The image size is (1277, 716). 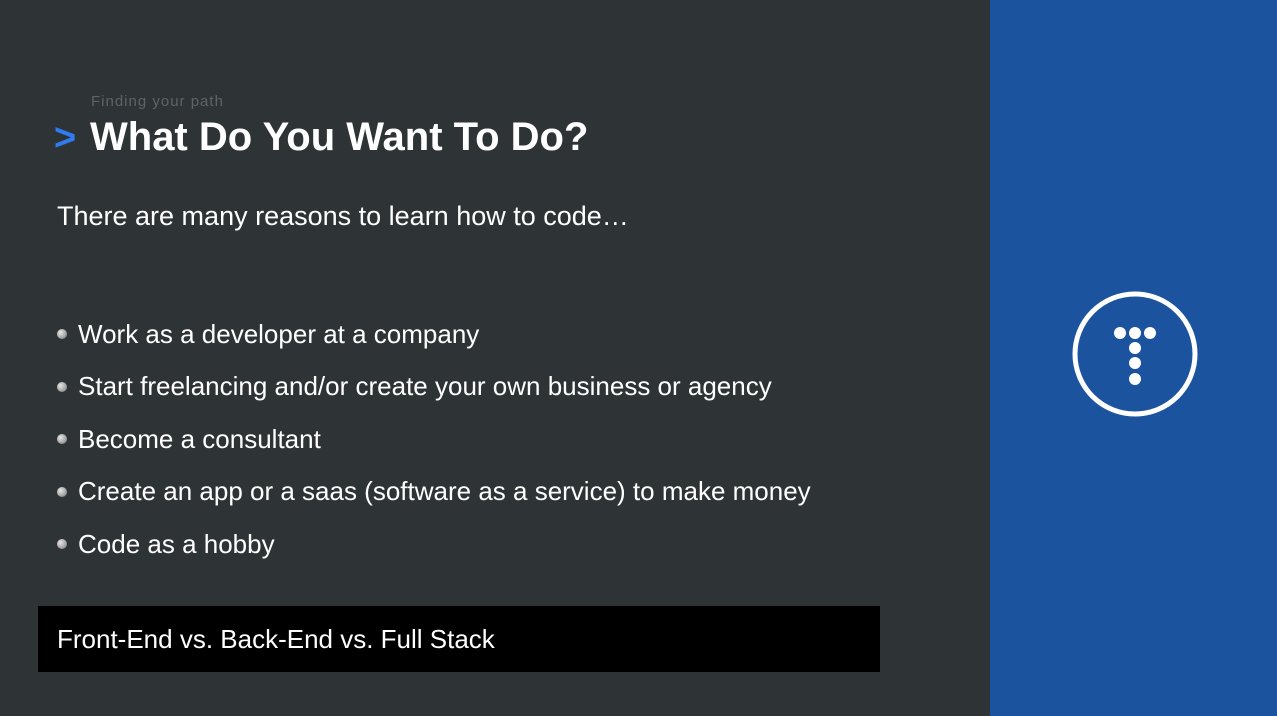 I want to click on bullet-item: Code as a hobby, so click(x=434, y=544).